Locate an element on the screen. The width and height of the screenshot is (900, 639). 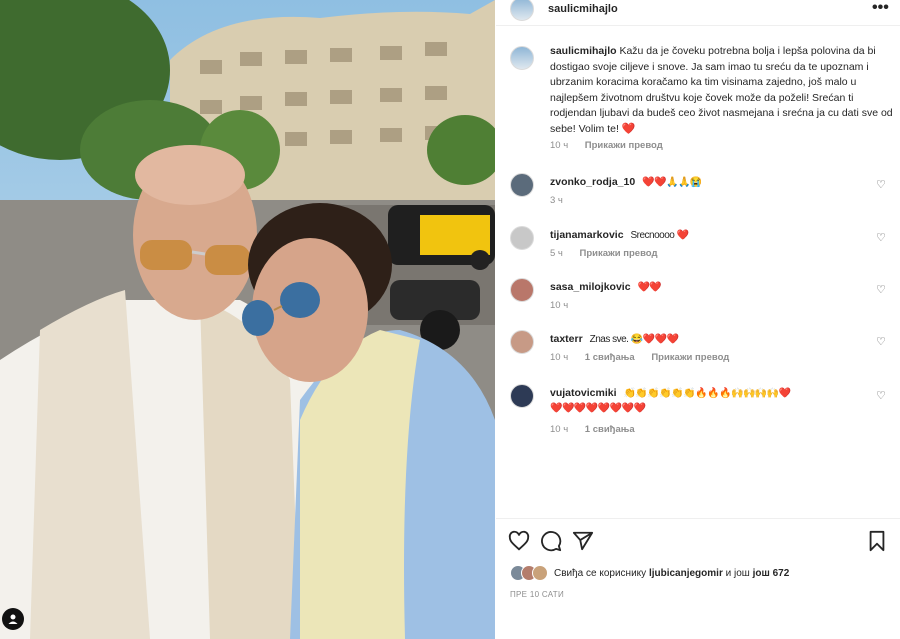
comment-text: taxterr Znas sve. 😂❤️❤️❤️ is located at coordinates (614, 339).